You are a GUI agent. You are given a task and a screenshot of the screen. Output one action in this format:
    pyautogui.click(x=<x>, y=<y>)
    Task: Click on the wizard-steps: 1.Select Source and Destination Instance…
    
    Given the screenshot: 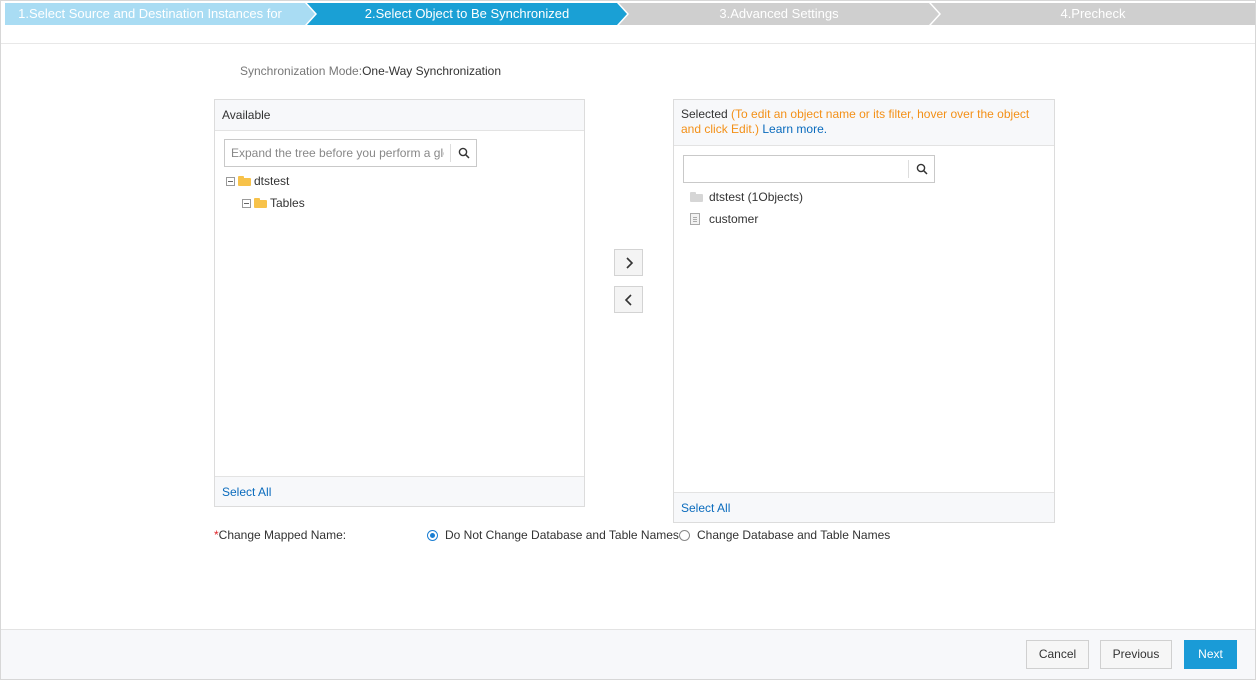 What is the action you would take?
    pyautogui.click(x=630, y=14)
    